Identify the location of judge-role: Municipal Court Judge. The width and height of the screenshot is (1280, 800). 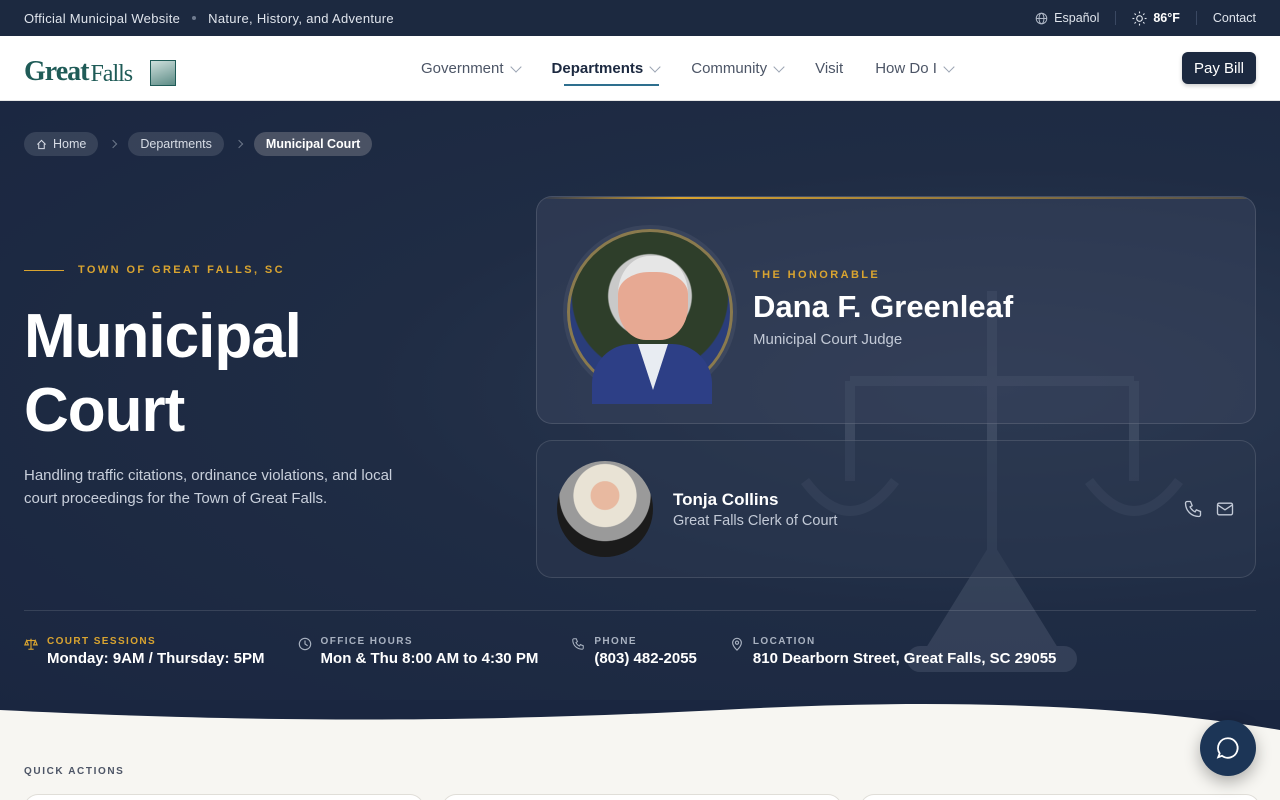
(828, 339).